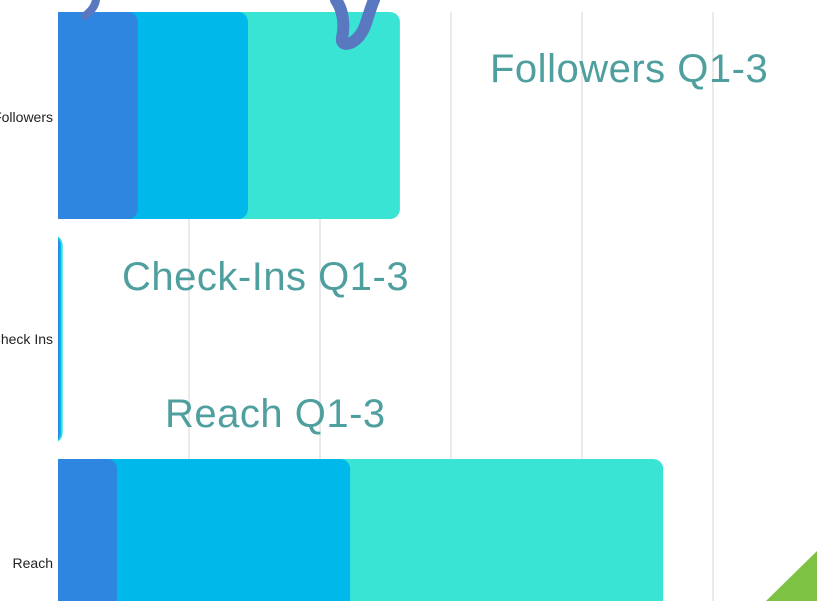 The width and height of the screenshot is (817, 601). What do you see at coordinates (32, 563) in the screenshot?
I see `category-label-reach: Reach` at bounding box center [32, 563].